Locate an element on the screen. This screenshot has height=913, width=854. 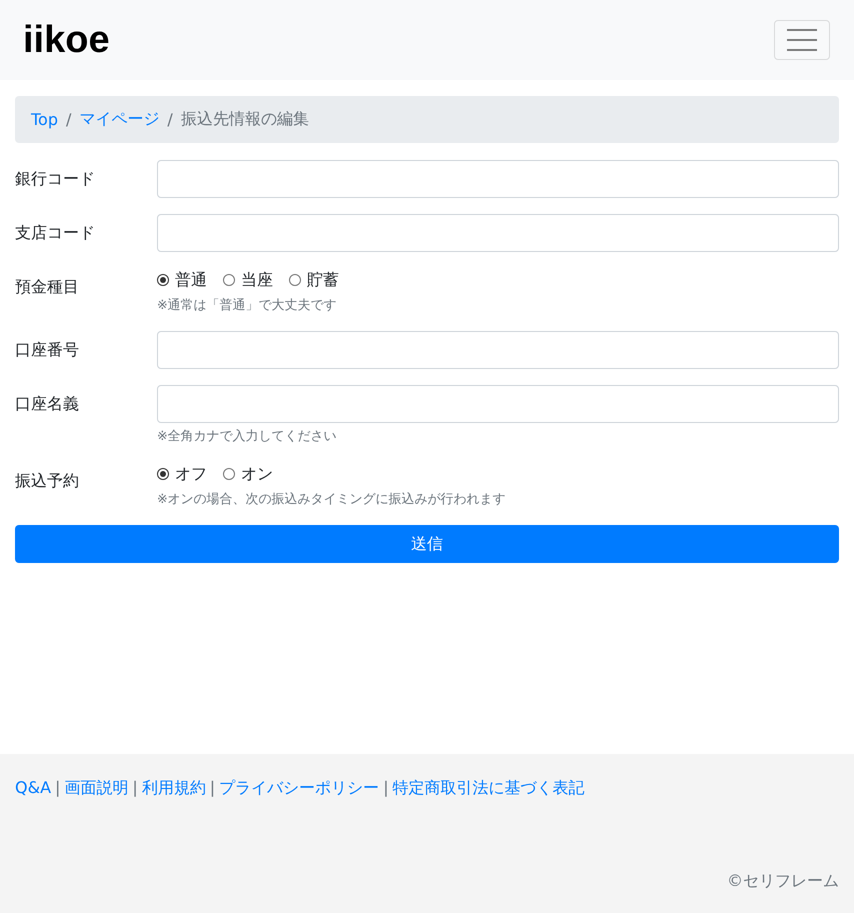
radio-option: 普通 is located at coordinates (182, 280).